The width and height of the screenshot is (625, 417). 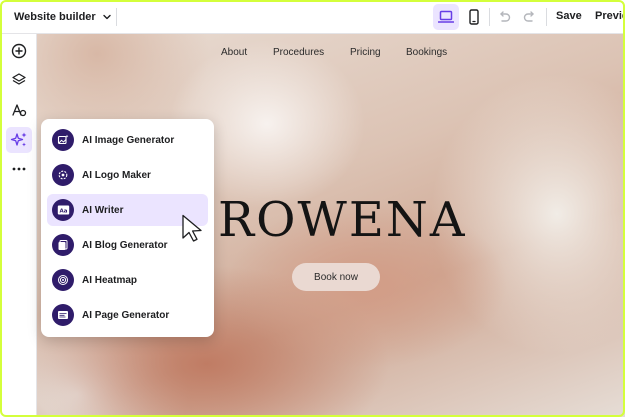 I want to click on menu-item-label: AI Writer, so click(x=103, y=210).